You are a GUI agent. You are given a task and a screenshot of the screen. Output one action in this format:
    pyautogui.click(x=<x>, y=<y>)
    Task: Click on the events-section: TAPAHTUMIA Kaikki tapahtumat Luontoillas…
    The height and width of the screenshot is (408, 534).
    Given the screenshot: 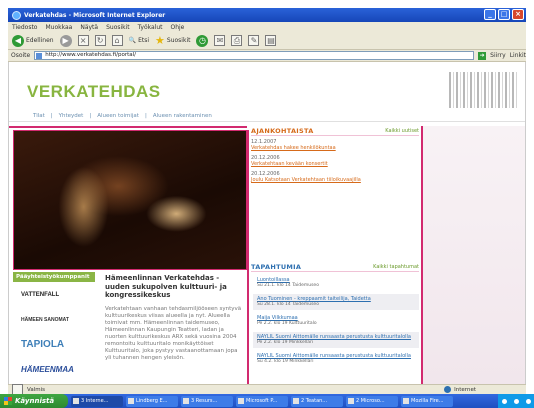 What is the action you would take?
    pyautogui.click(x=335, y=316)
    